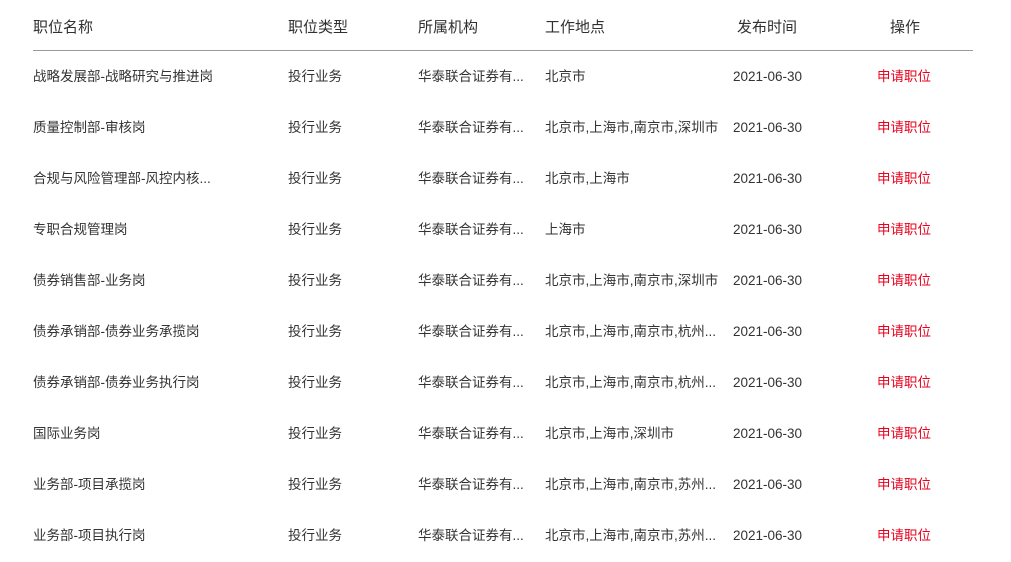 This screenshot has height=562, width=1011. I want to click on job-title-cell: 债券销售部-业务岗, so click(89, 280).